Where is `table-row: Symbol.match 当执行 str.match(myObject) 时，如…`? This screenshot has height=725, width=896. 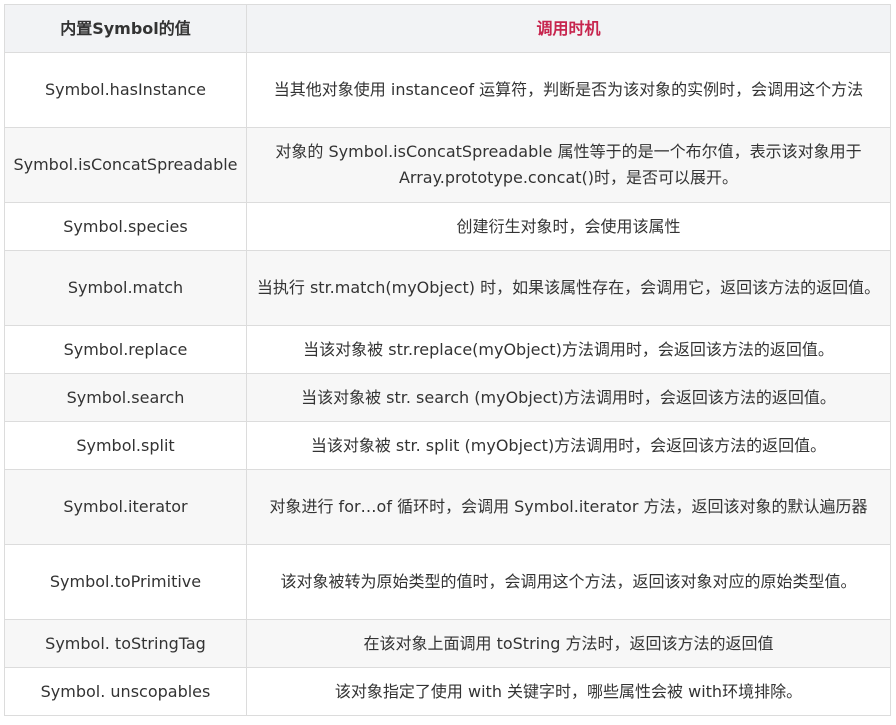 table-row: Symbol.match 当执行 str.match(myObject) 时，如… is located at coordinates (447, 288).